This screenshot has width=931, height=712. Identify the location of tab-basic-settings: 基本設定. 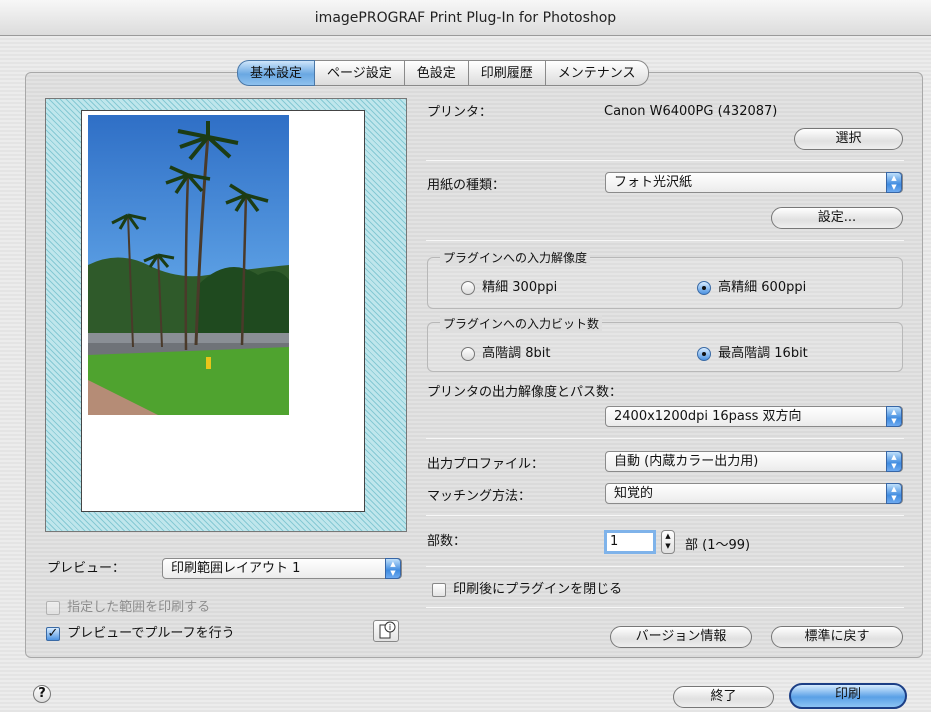
(276, 73).